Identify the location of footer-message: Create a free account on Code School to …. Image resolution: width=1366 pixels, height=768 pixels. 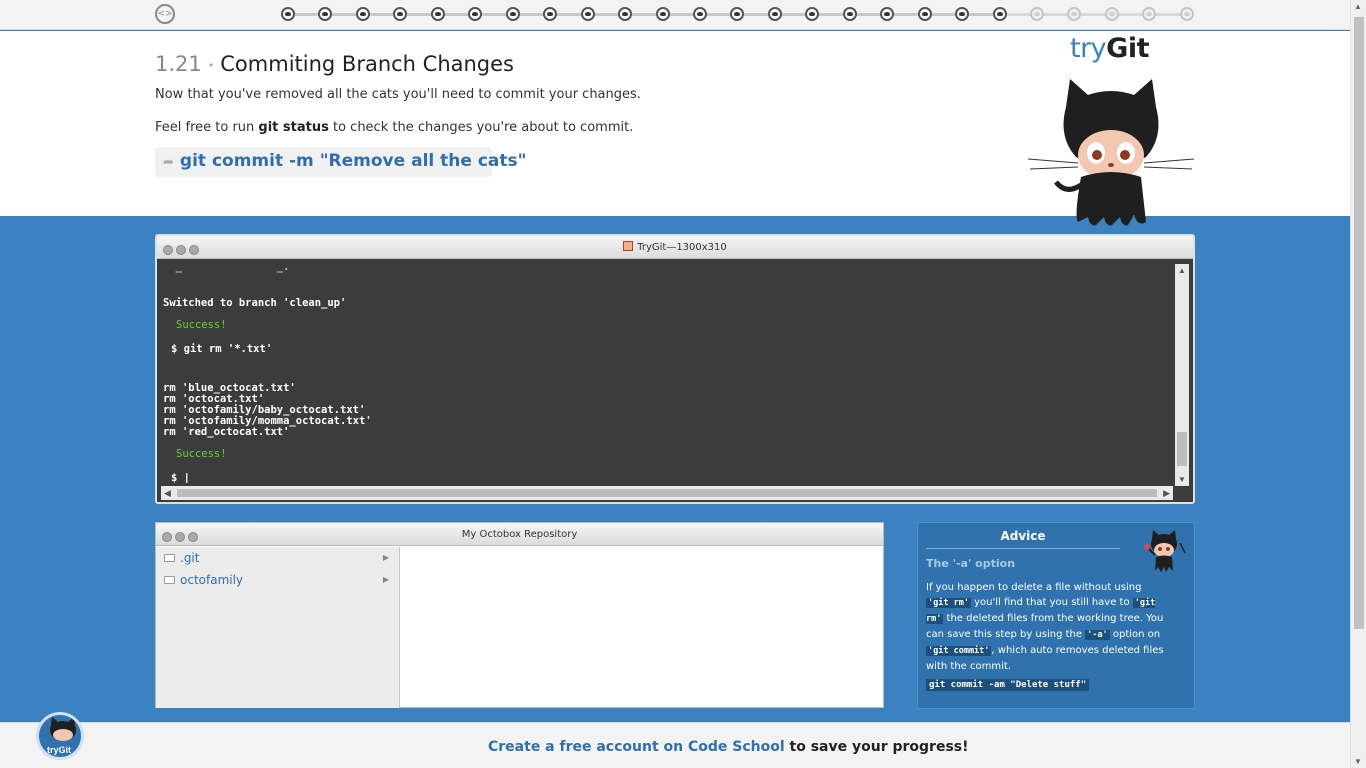
(728, 747).